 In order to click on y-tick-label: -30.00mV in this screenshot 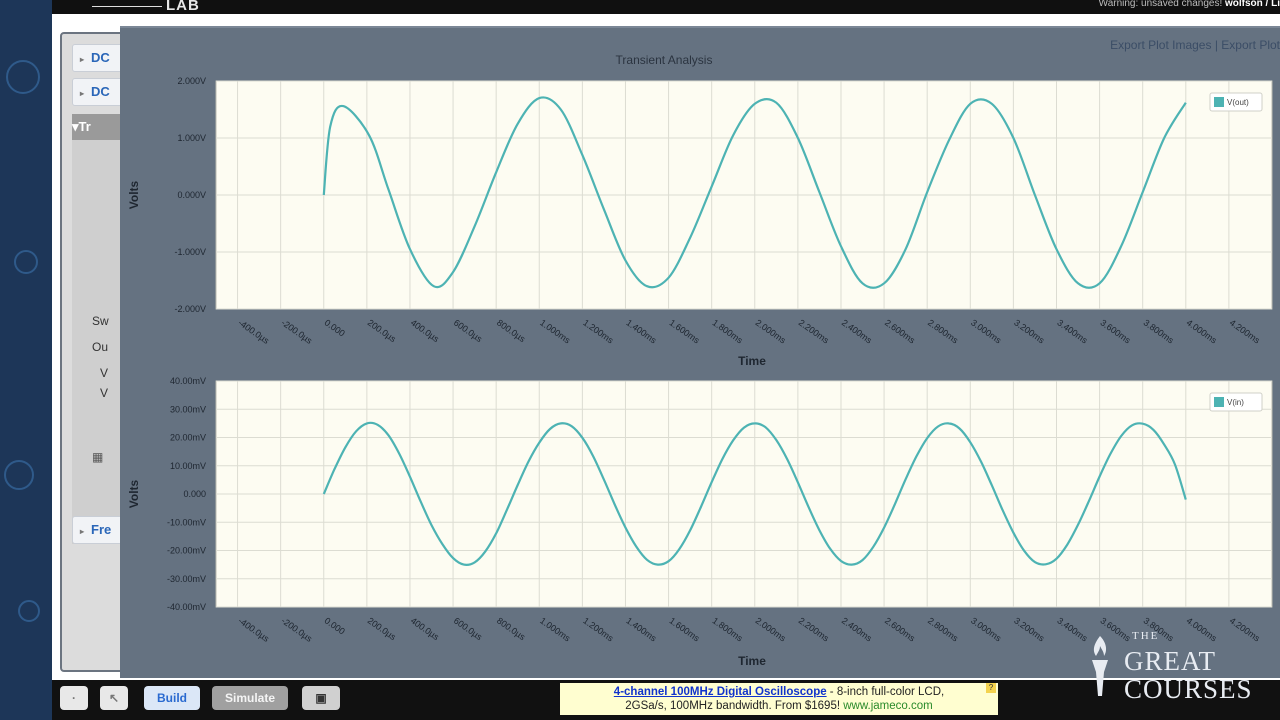, I will do `click(186, 579)`.